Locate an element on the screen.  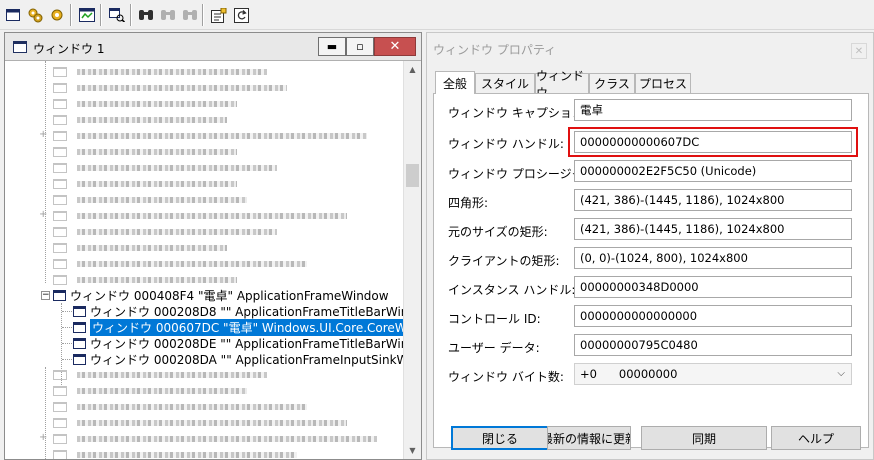
caption-field: 電卓 is located at coordinates (713, 110).